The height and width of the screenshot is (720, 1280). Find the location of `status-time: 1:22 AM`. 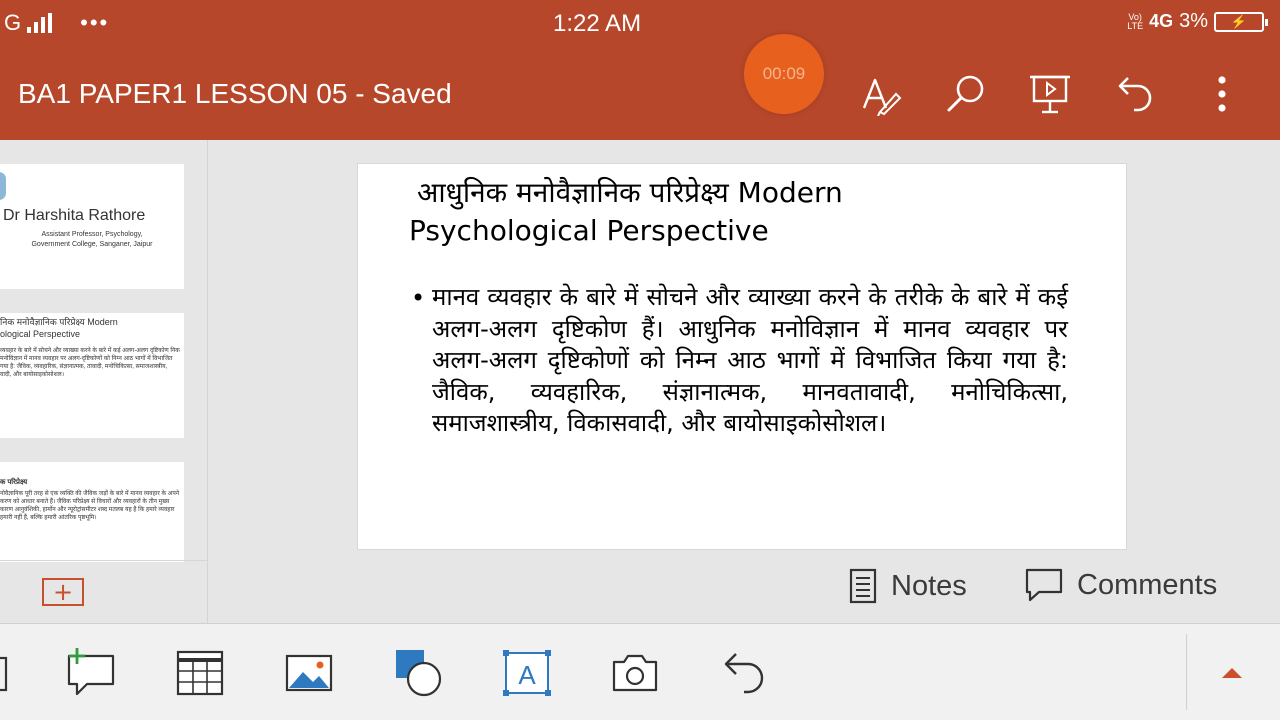

status-time: 1:22 AM is located at coordinates (597, 23).